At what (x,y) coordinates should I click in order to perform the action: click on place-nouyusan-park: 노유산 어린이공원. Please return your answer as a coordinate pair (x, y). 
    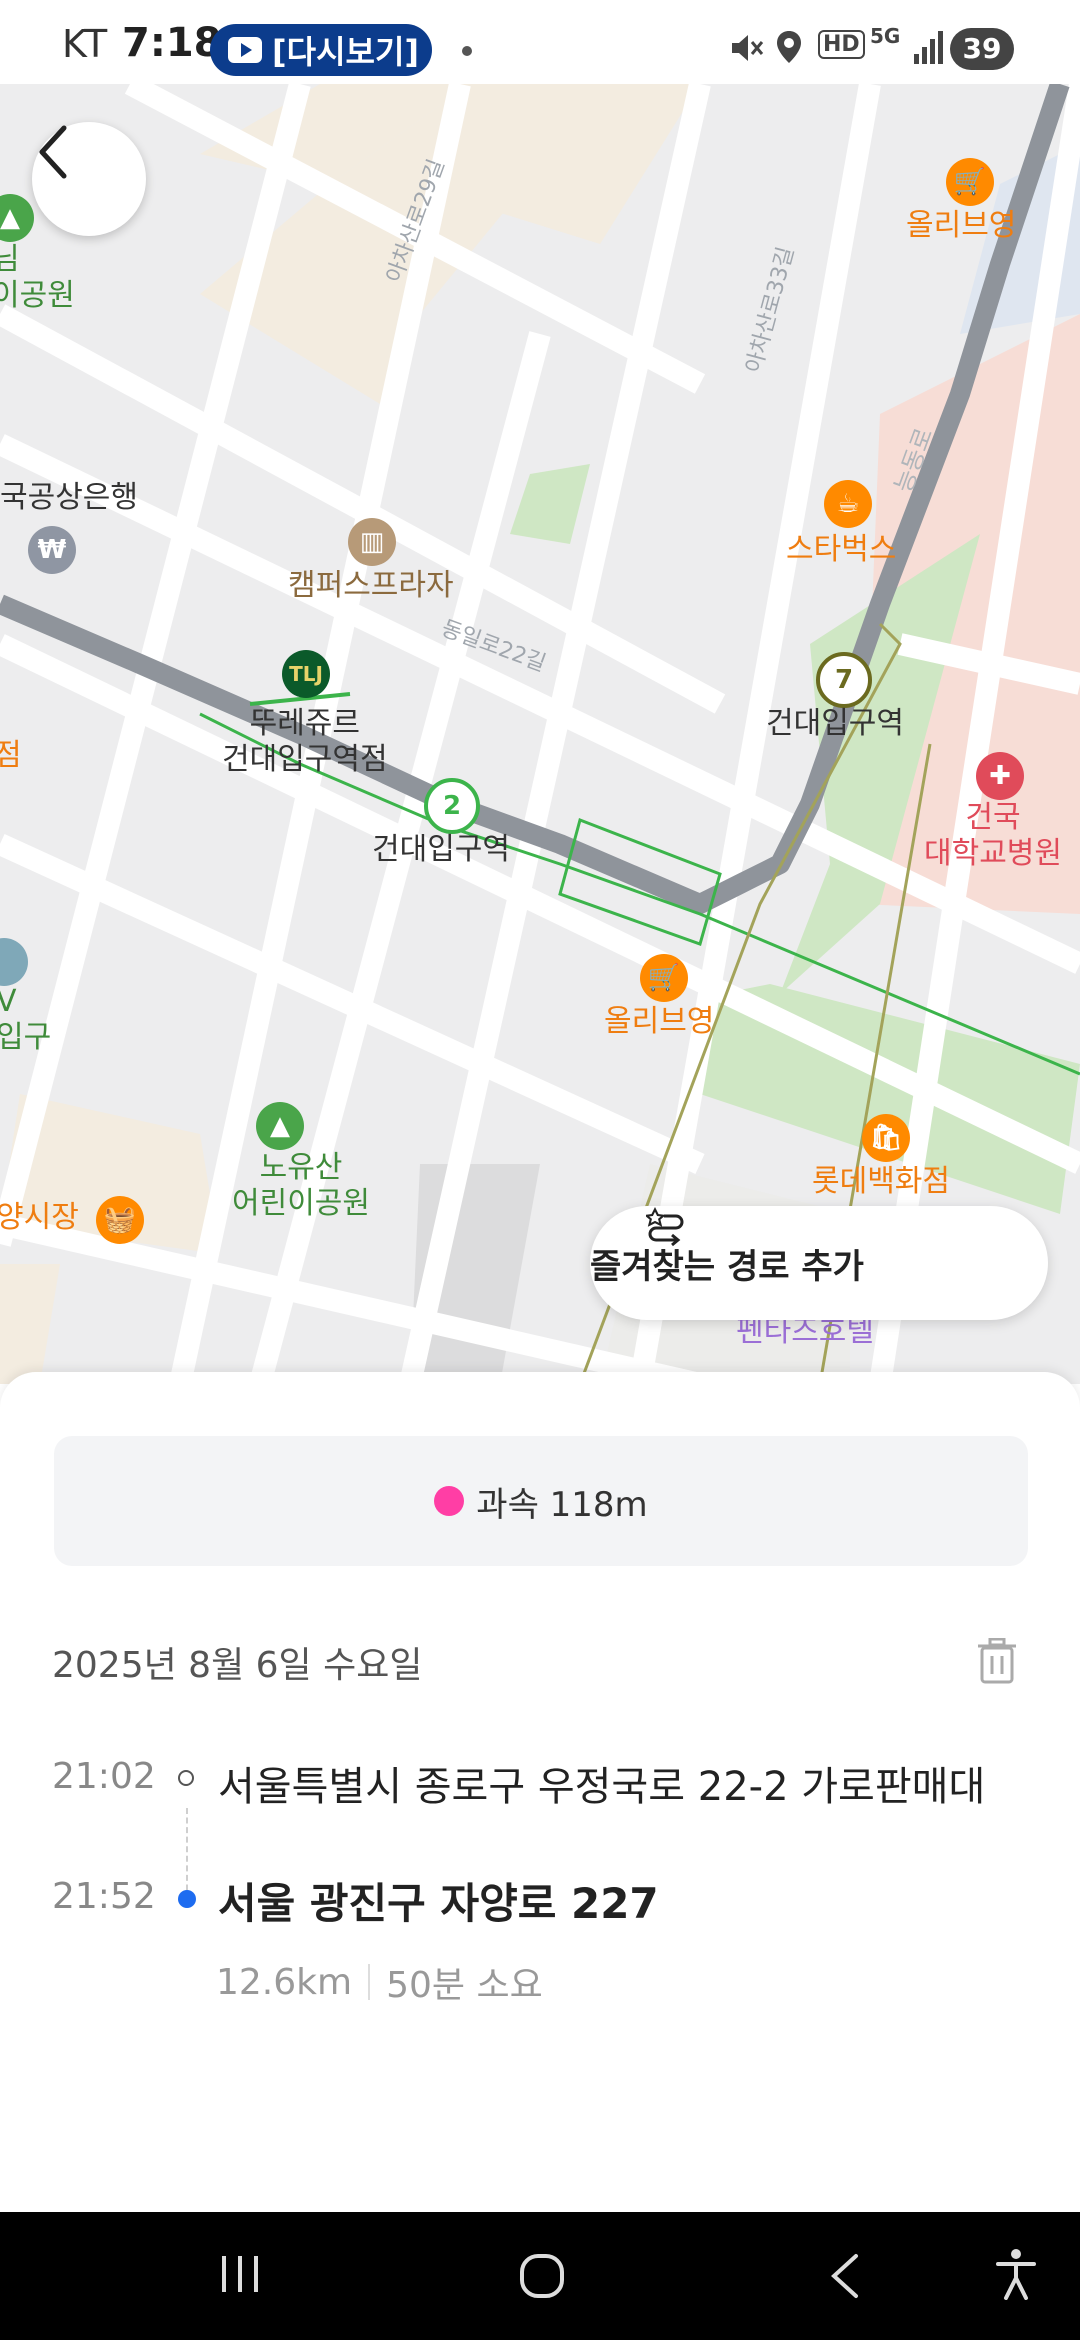
    Looking at the image, I should click on (301, 1186).